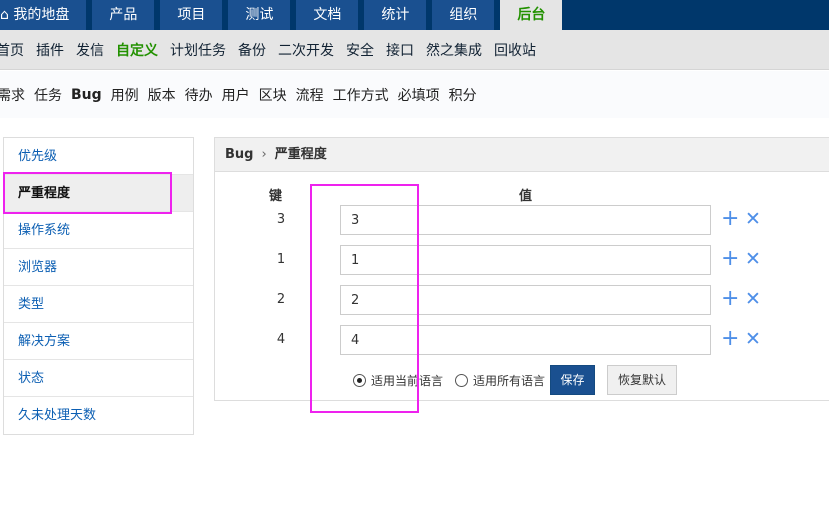  I want to click on reset-default-button: 恢复默认, so click(642, 380).